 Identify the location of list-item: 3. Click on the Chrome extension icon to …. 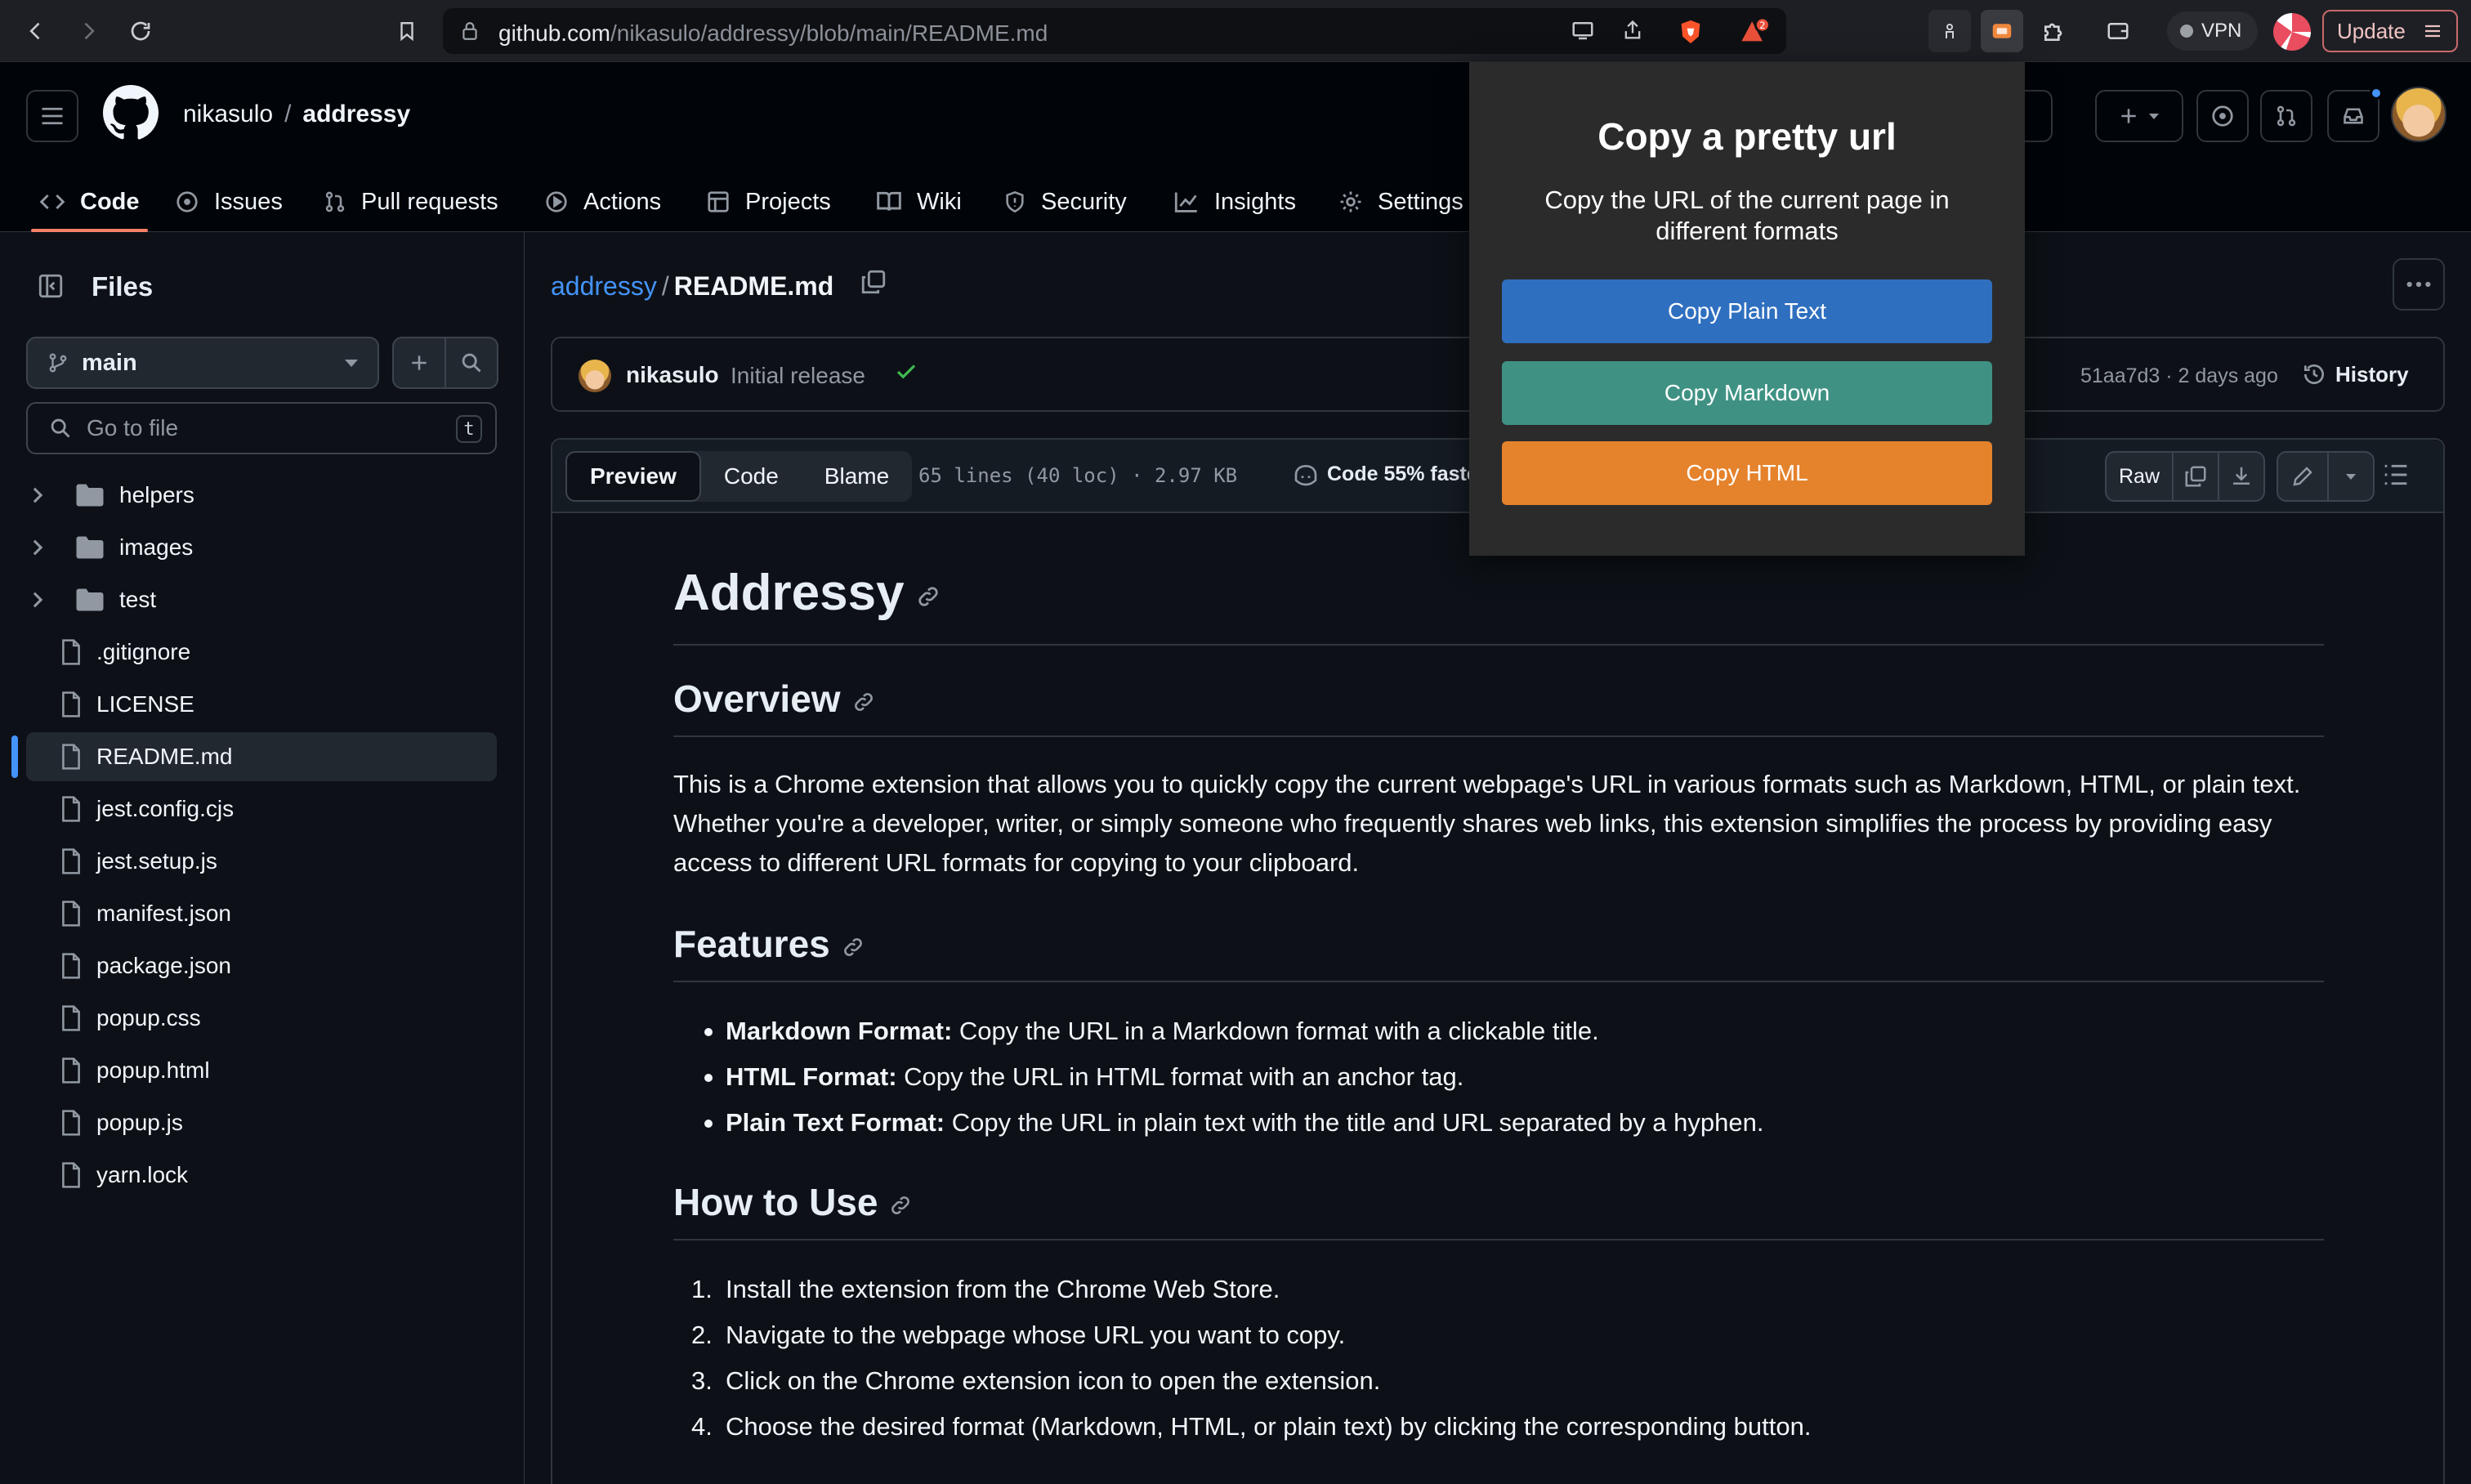
(1036, 1380).